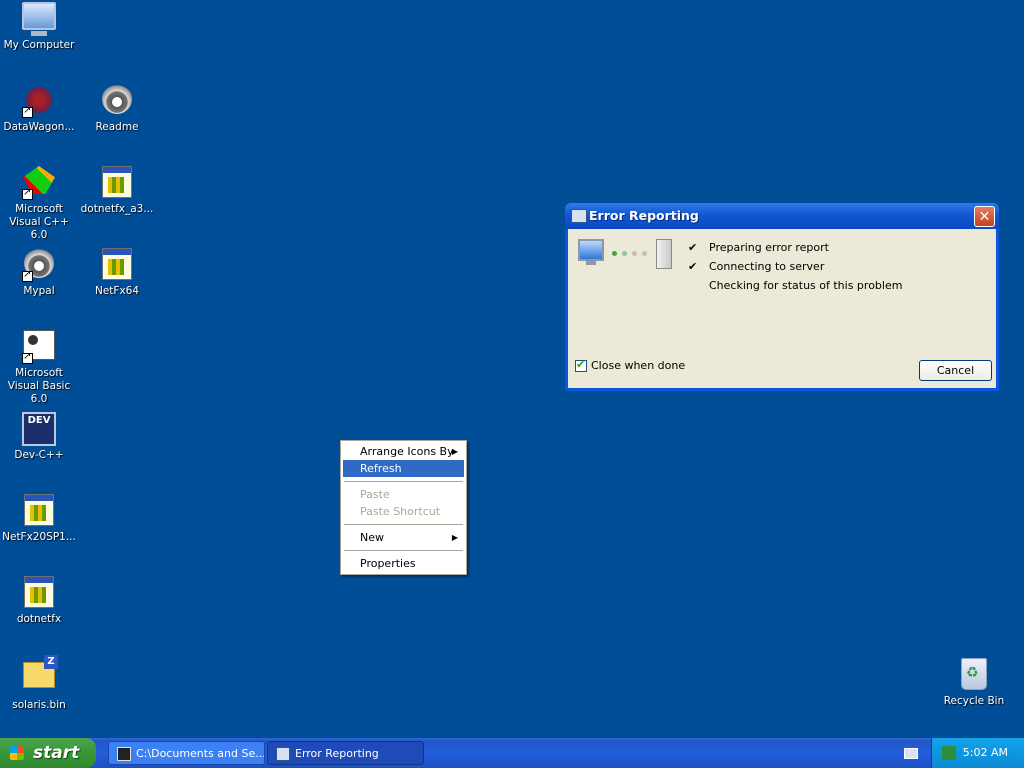 This screenshot has width=1024, height=768. I want to click on desktop-icon-label: Microsoft Visual C++ 6.0, so click(39, 222).